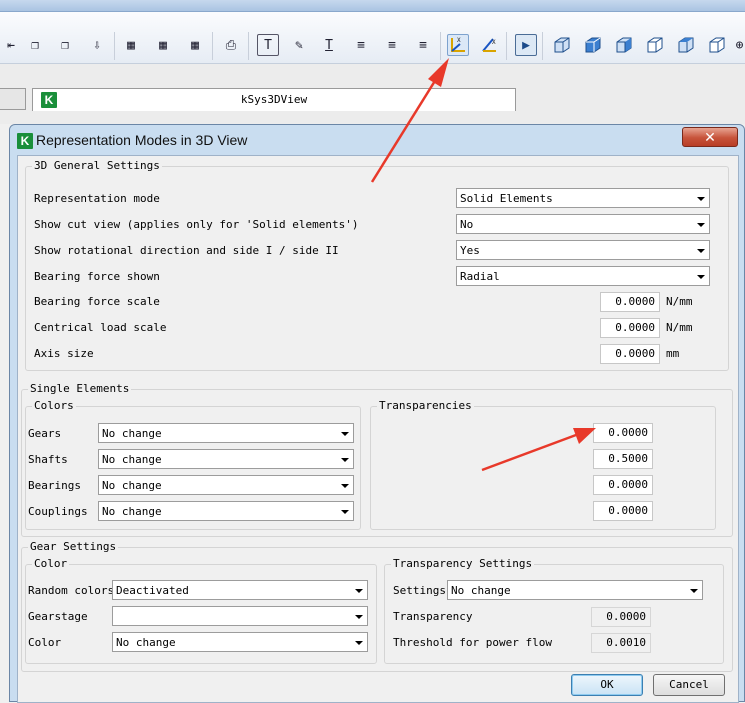 This screenshot has height=703, width=745. What do you see at coordinates (71, 590) in the screenshot?
I see `random-colors-label: Random colors` at bounding box center [71, 590].